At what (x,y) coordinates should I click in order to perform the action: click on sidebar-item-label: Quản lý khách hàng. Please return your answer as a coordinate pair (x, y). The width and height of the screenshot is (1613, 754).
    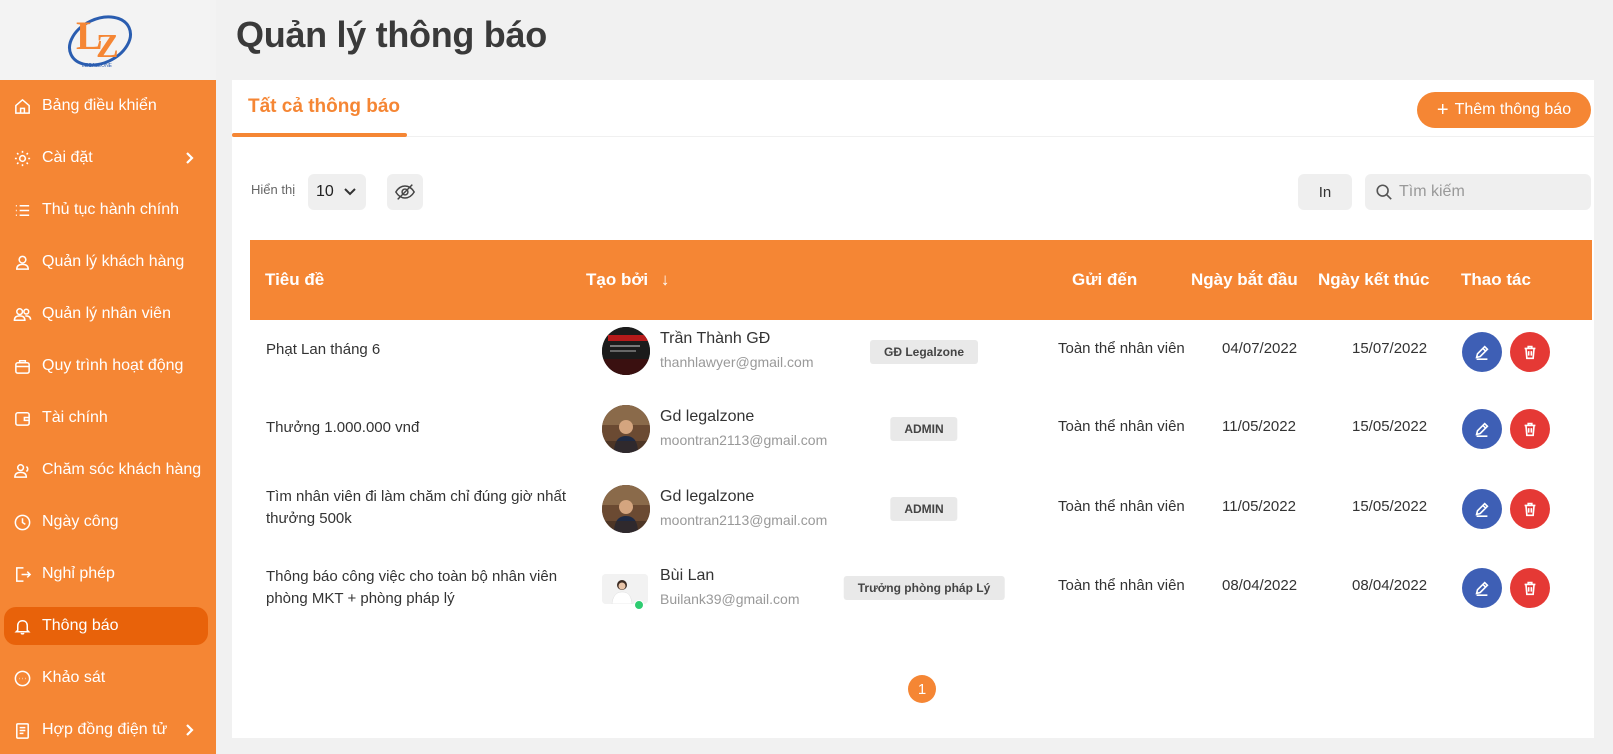
    Looking at the image, I should click on (113, 261).